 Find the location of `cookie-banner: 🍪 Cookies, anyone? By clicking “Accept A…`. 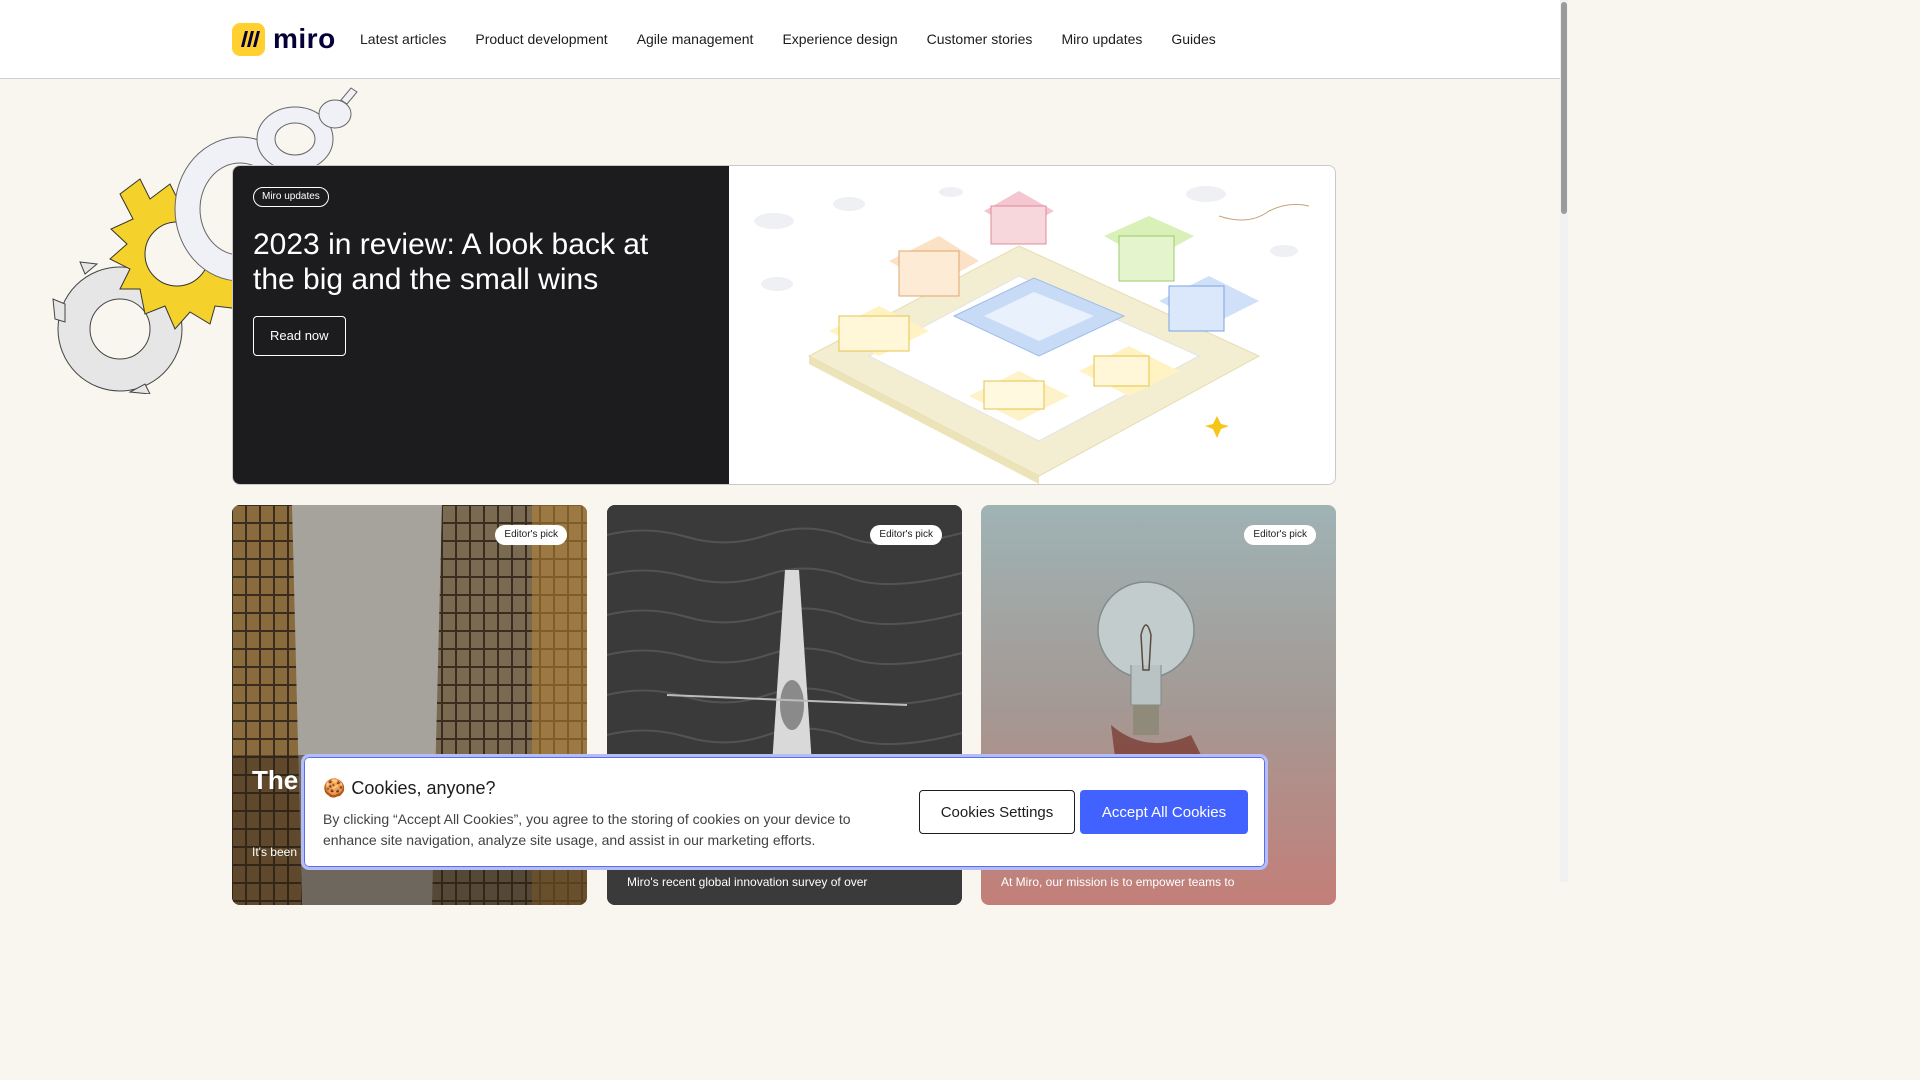

cookie-banner: 🍪 Cookies, anyone? By clicking “Accept A… is located at coordinates (784, 812).